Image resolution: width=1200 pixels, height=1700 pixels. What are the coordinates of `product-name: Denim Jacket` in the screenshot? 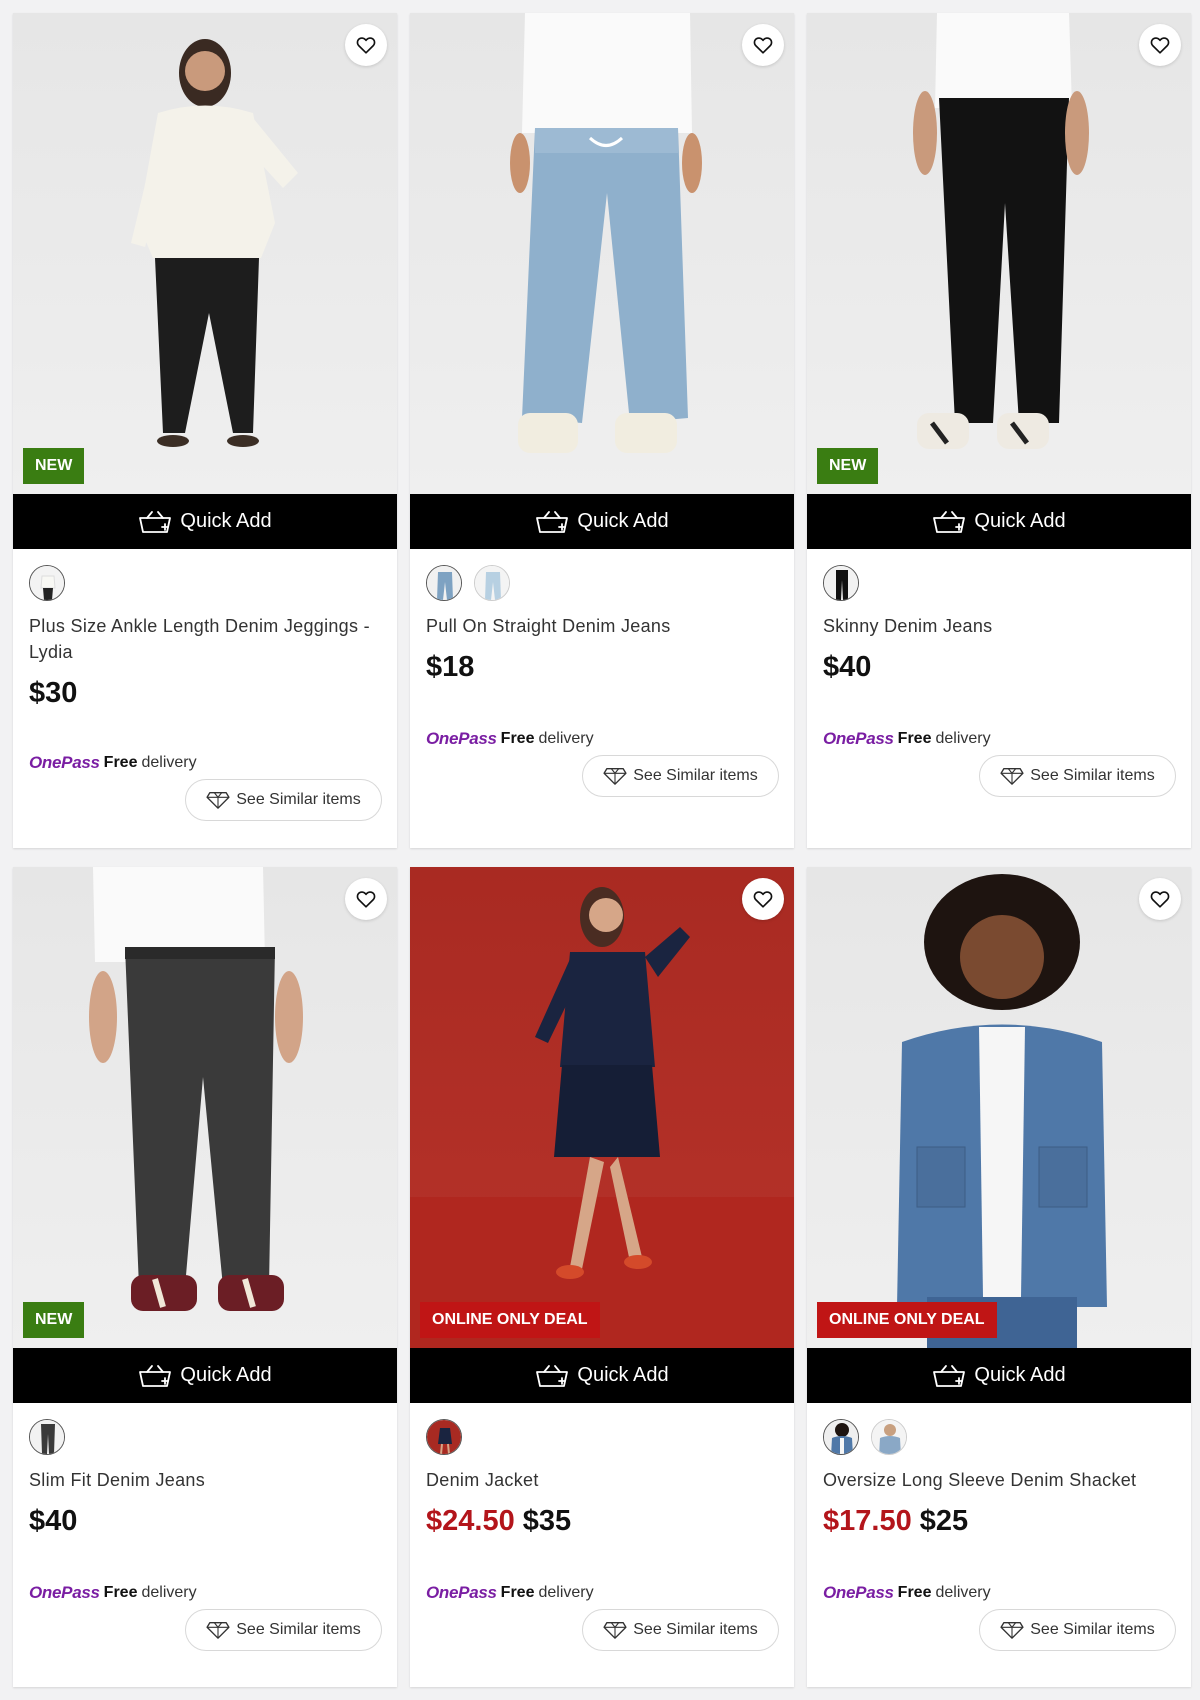 It's located at (602, 1480).